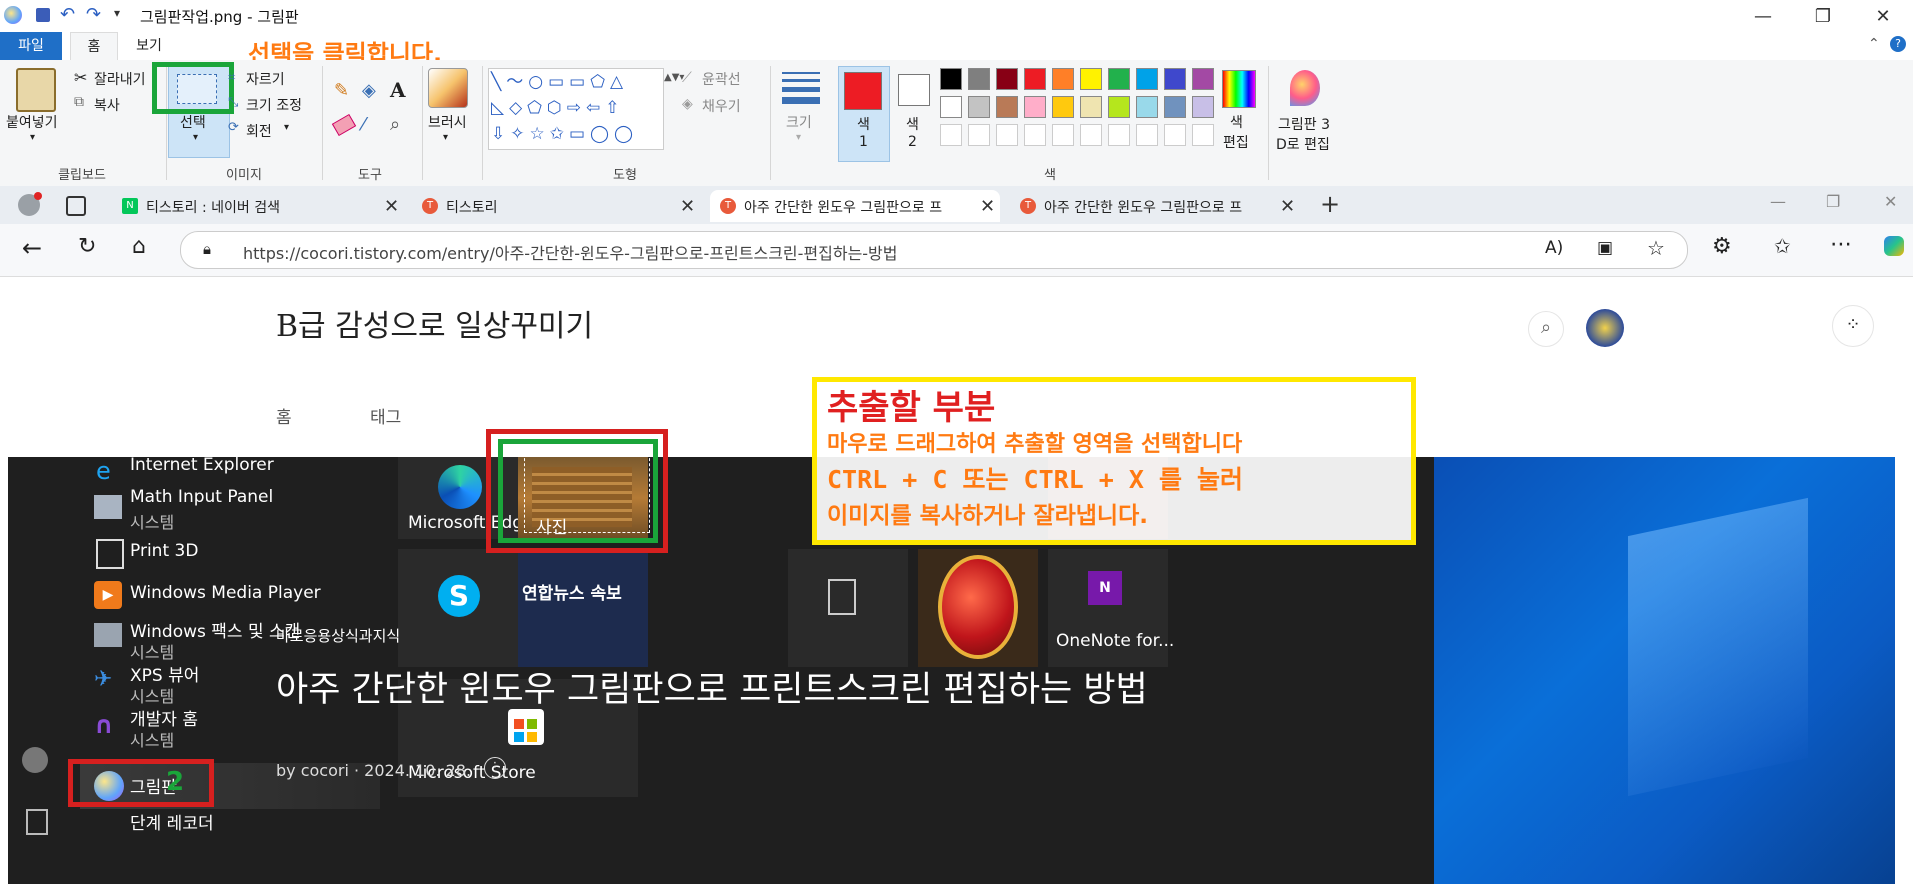 The height and width of the screenshot is (884, 1913). I want to click on paint3d-icon, so click(1305, 88).